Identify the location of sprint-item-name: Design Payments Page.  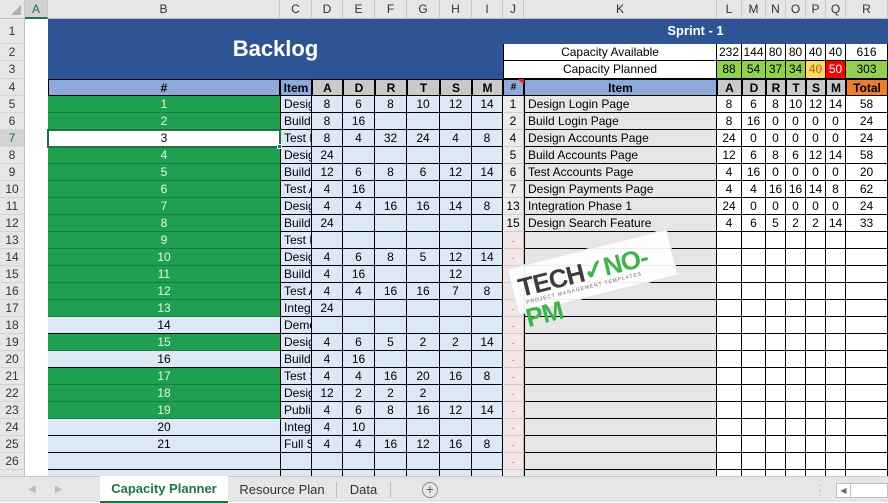
(620, 189).